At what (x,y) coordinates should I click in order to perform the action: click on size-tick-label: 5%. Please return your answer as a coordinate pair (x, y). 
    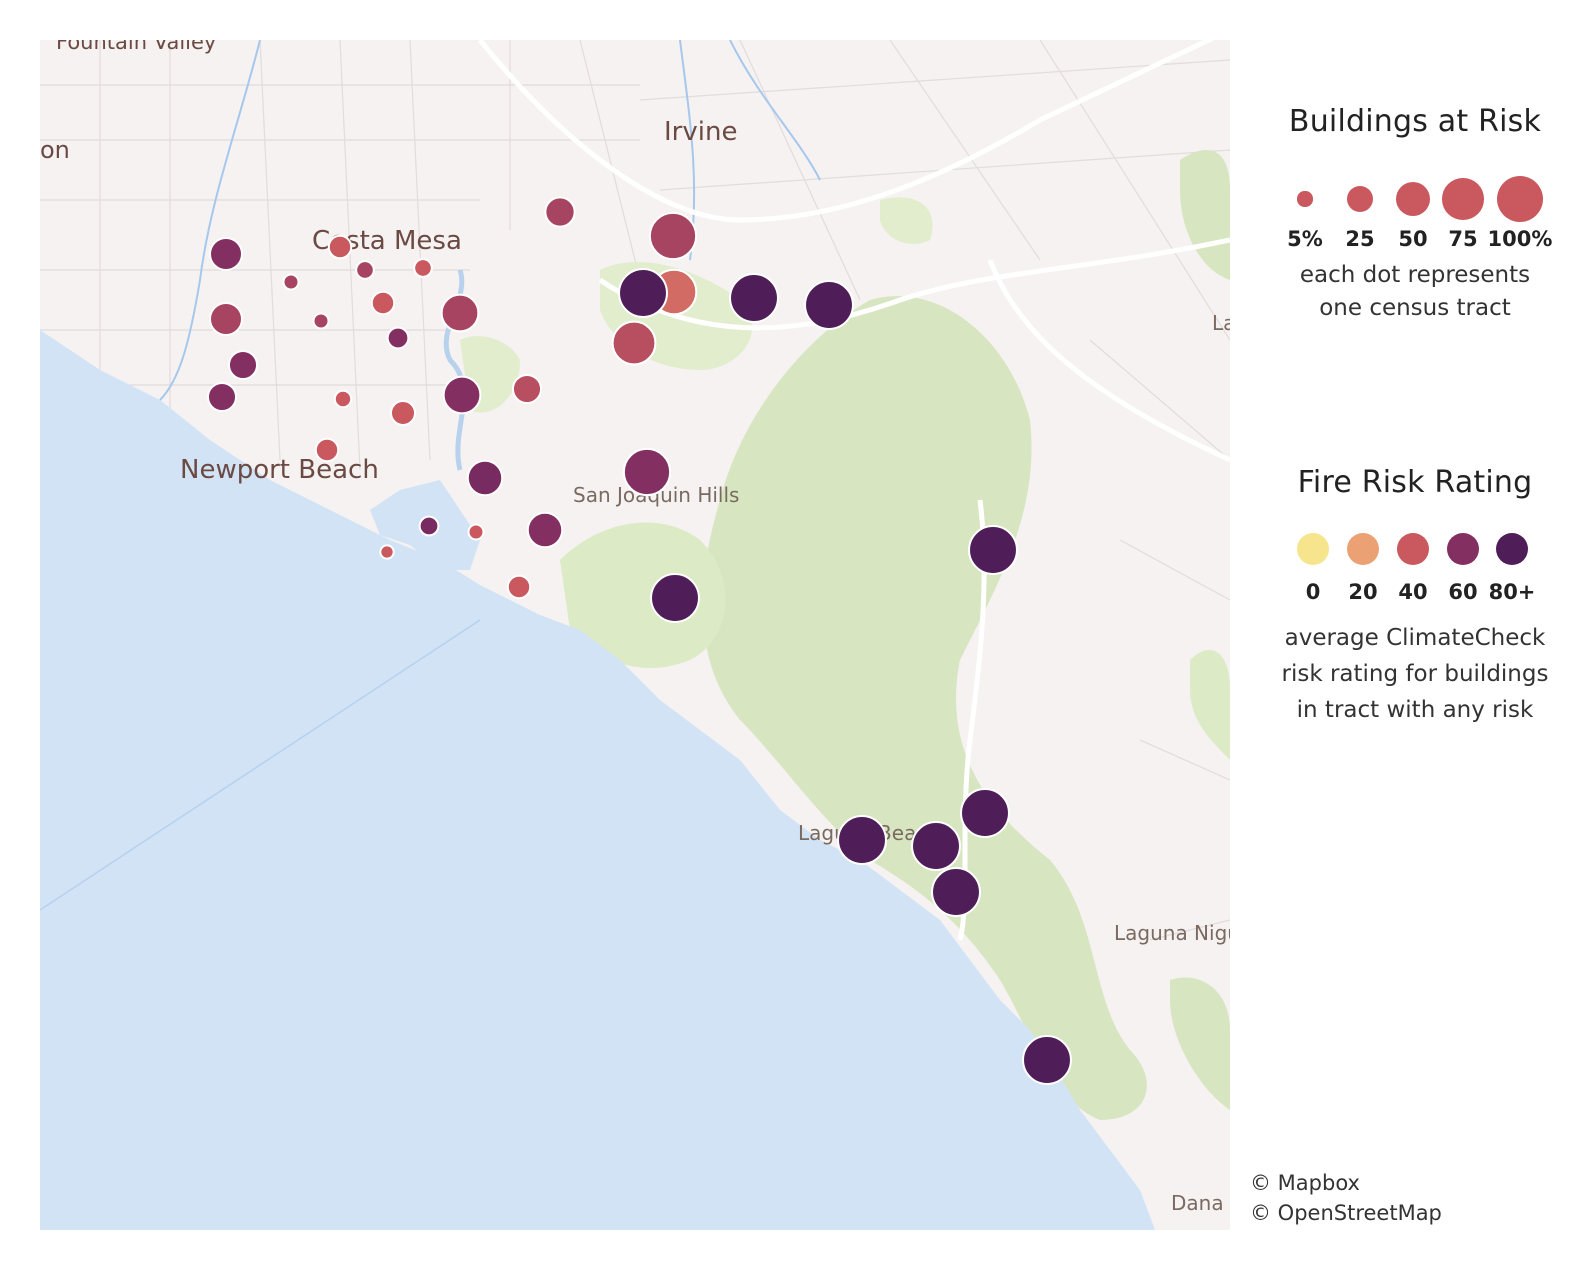
    Looking at the image, I should click on (1305, 239).